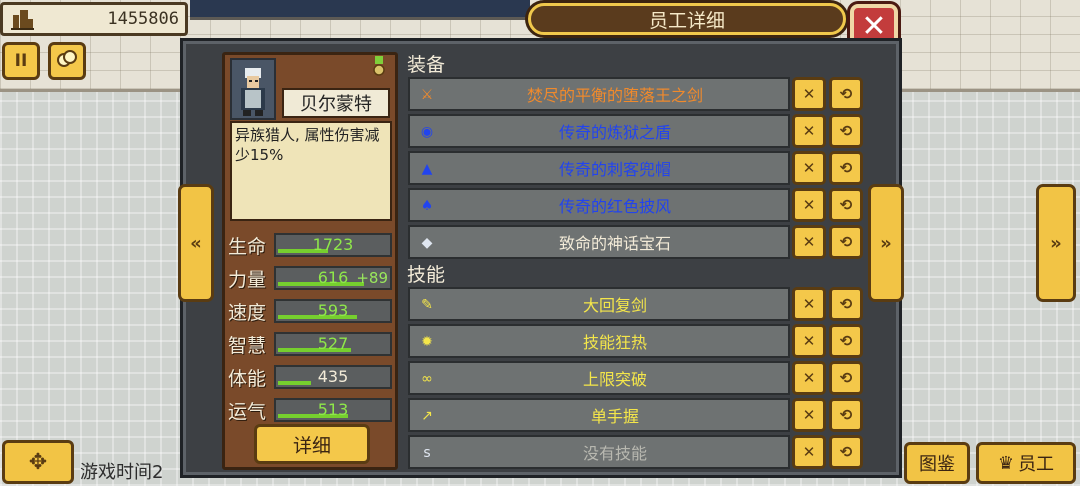  What do you see at coordinates (253, 89) in the screenshot?
I see `employee-portrait` at bounding box center [253, 89].